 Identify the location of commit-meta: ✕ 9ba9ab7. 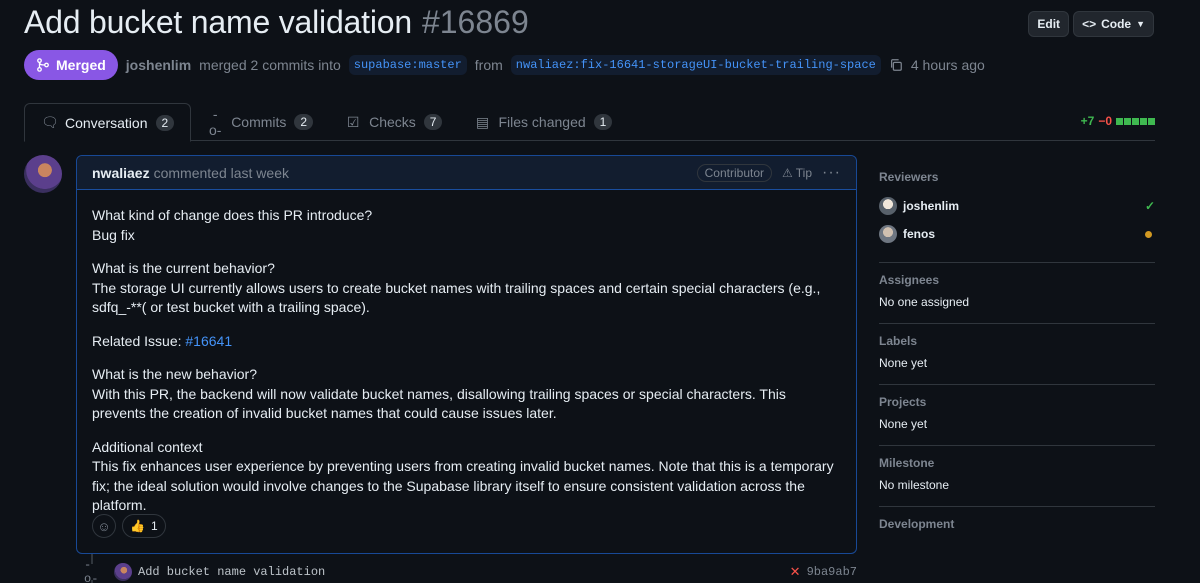
(823, 572).